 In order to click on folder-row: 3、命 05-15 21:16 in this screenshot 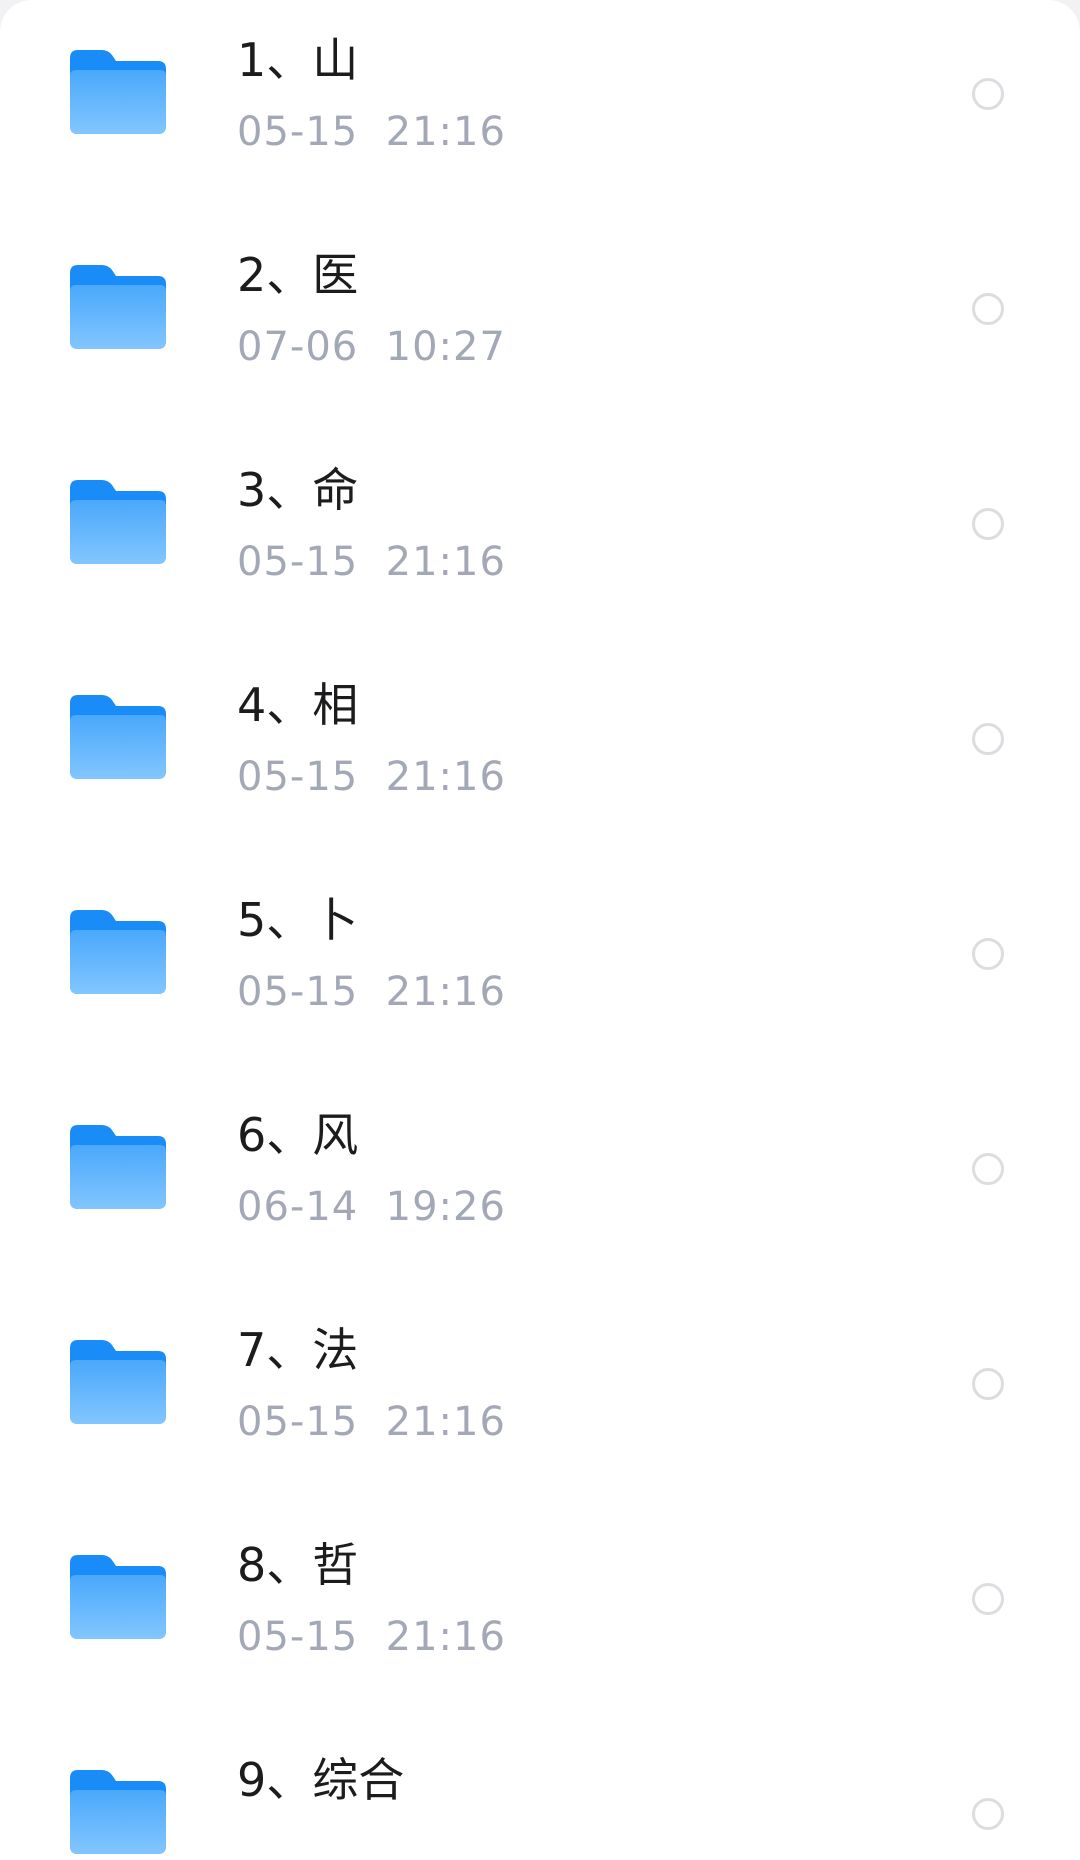, I will do `click(540, 537)`.